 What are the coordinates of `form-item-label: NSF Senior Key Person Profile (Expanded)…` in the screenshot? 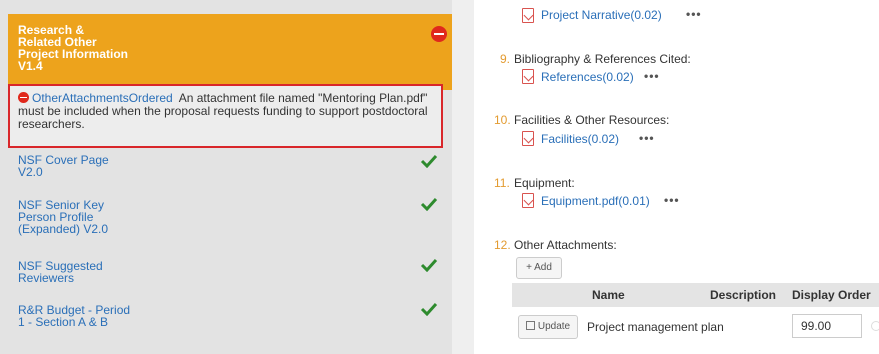 It's located at (88, 217).